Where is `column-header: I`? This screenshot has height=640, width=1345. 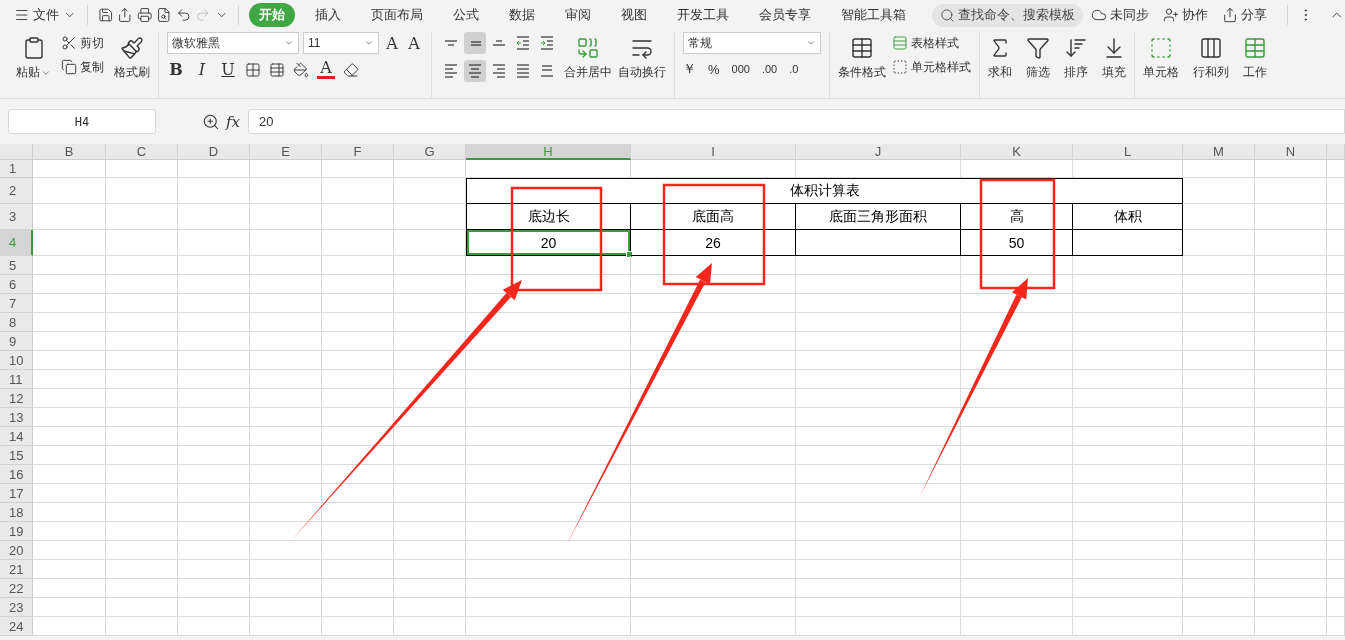 column-header: I is located at coordinates (713, 152).